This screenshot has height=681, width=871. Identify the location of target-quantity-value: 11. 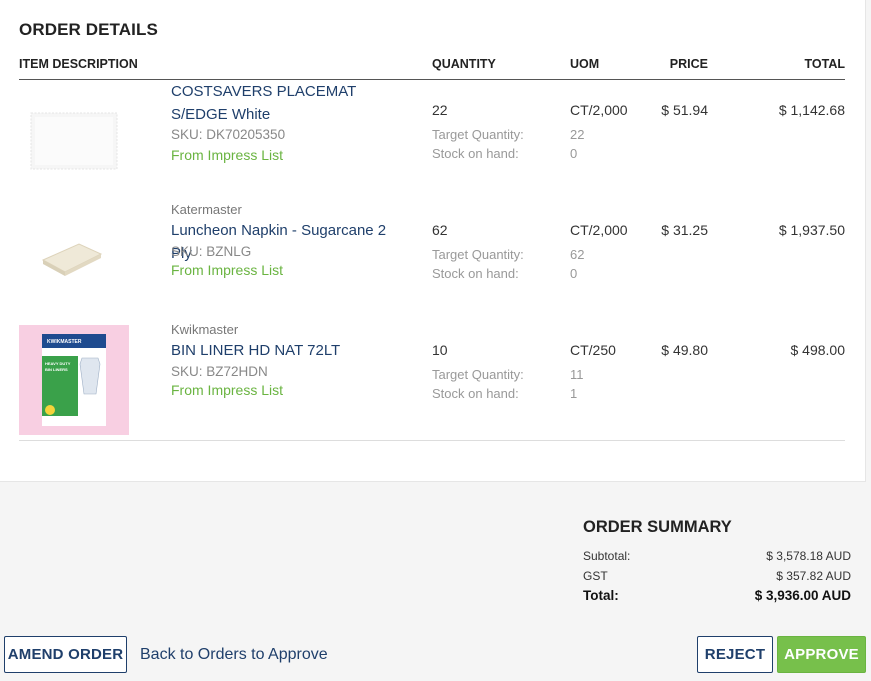
(577, 374).